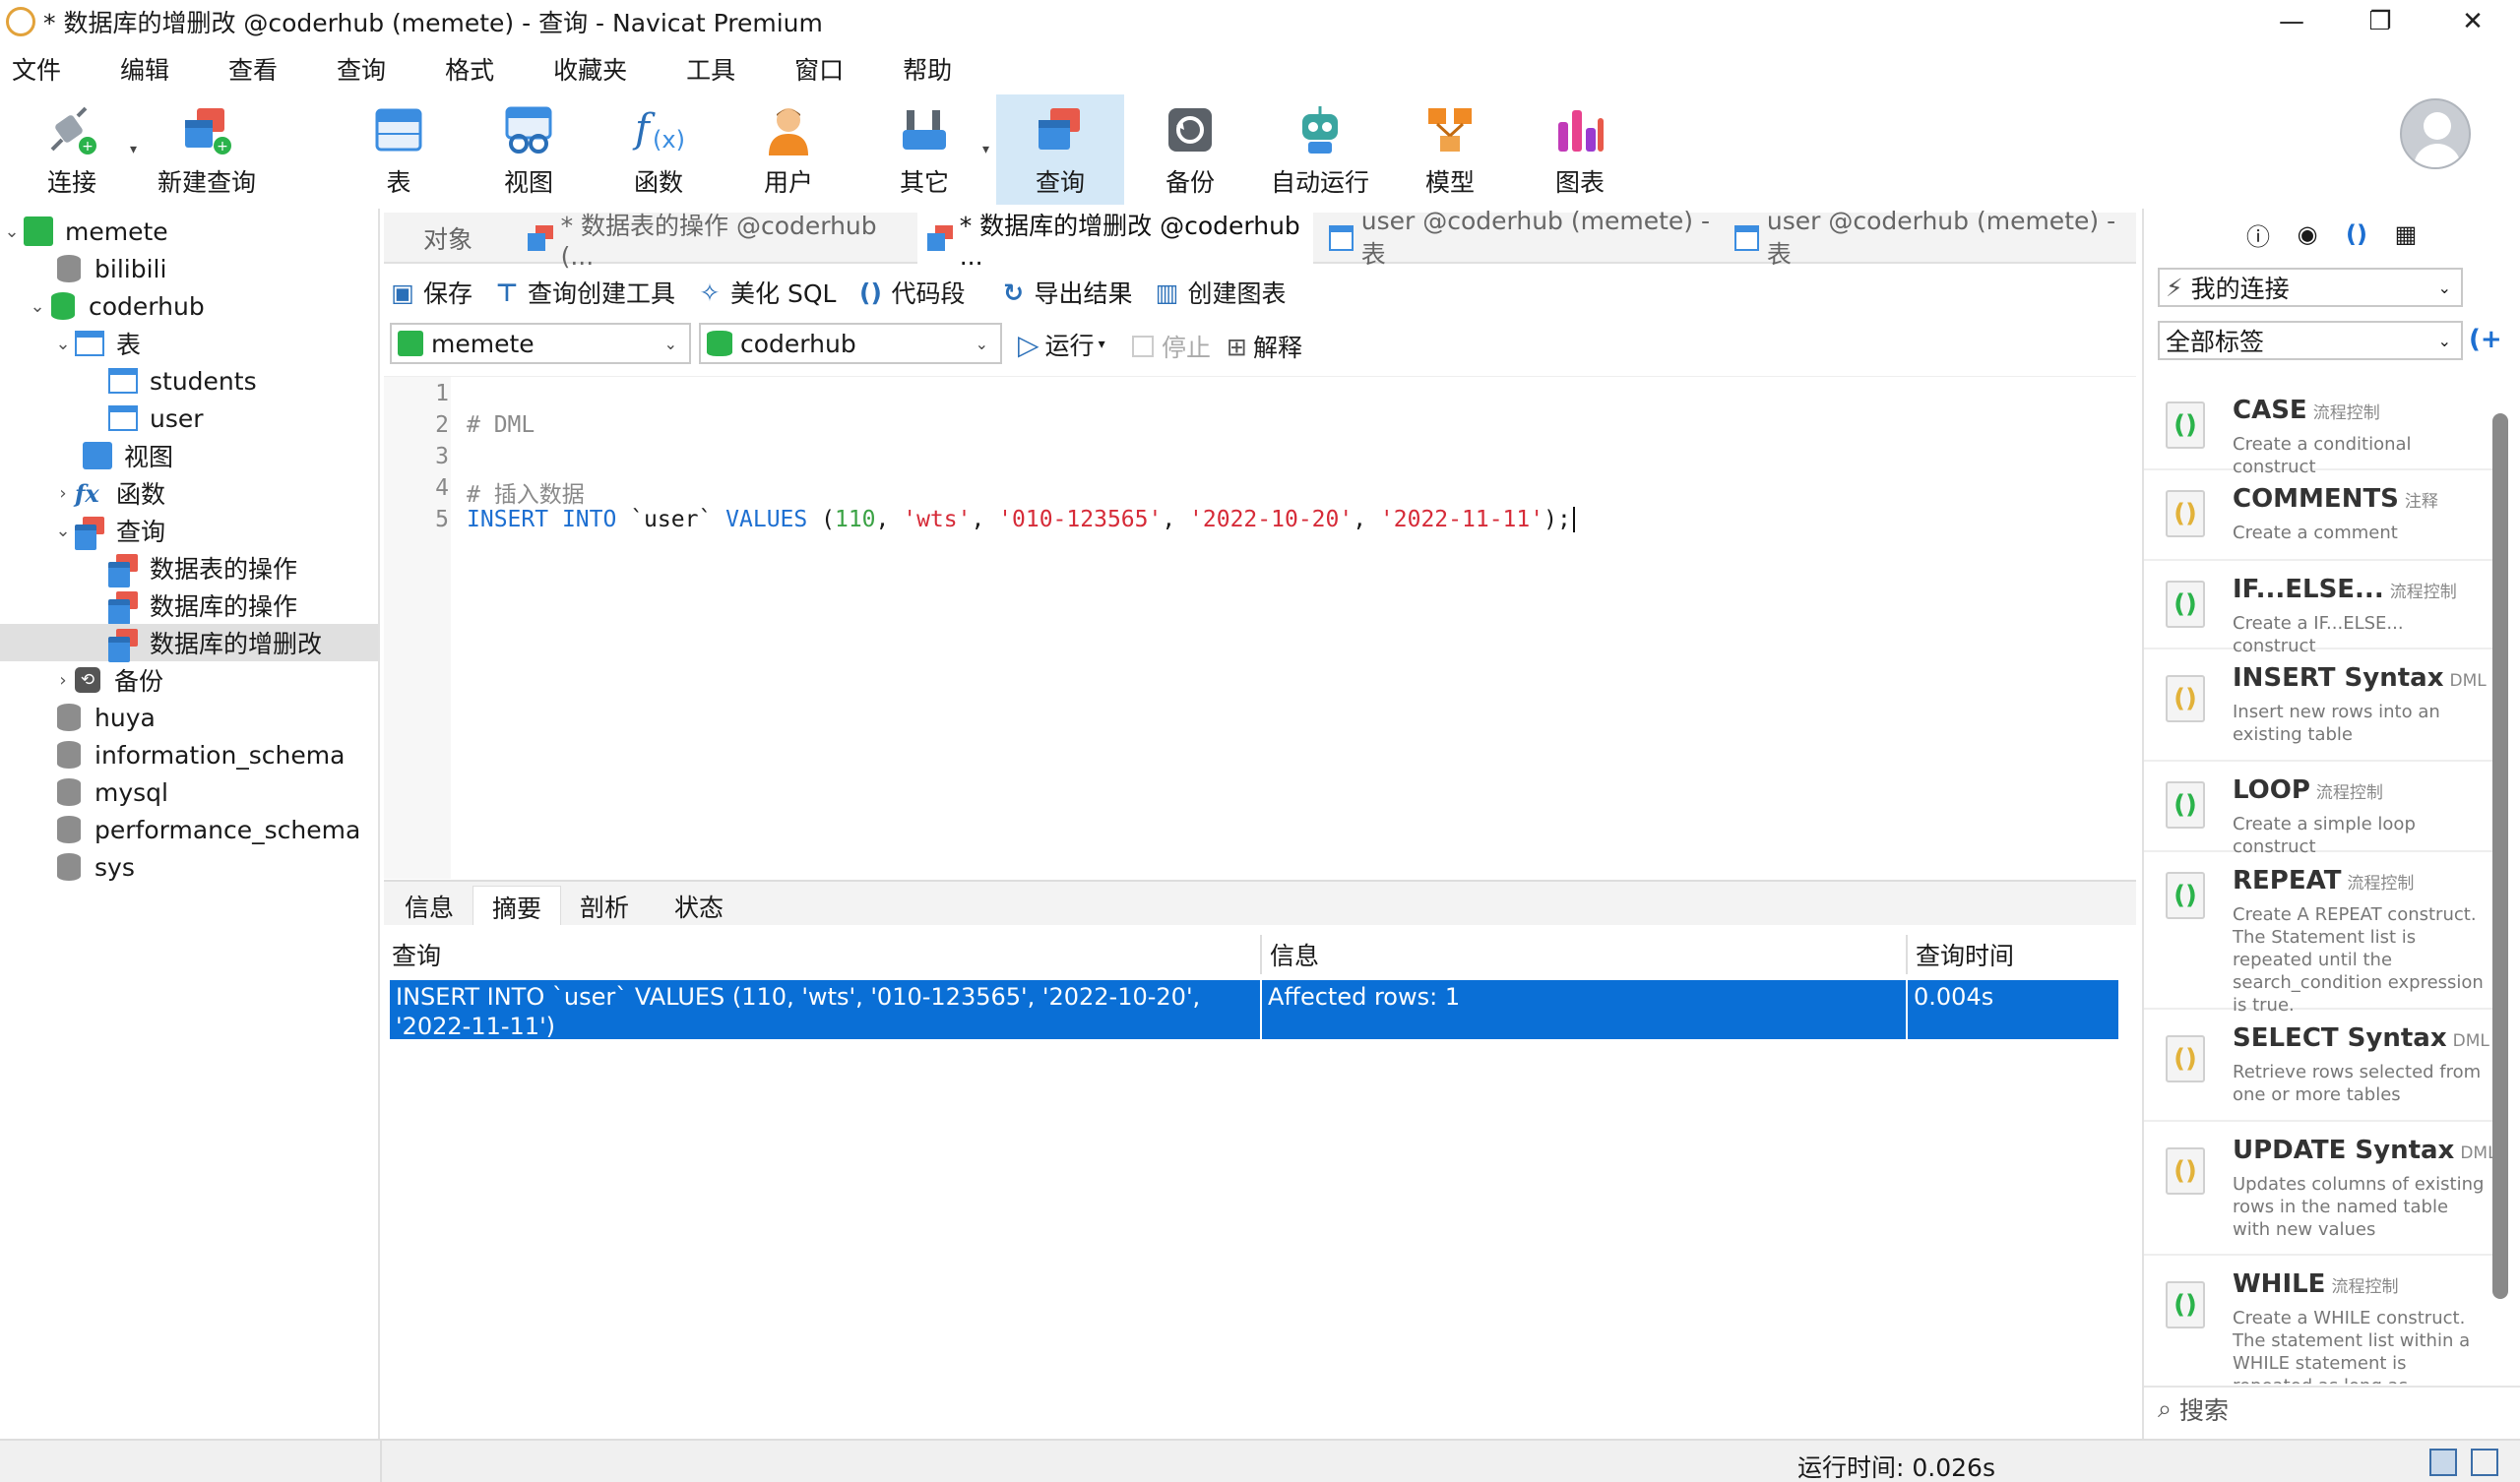 This screenshot has width=2520, height=1482. Describe the element at coordinates (2485, 339) in the screenshot. I see `add-snippet-icon: (+` at that location.